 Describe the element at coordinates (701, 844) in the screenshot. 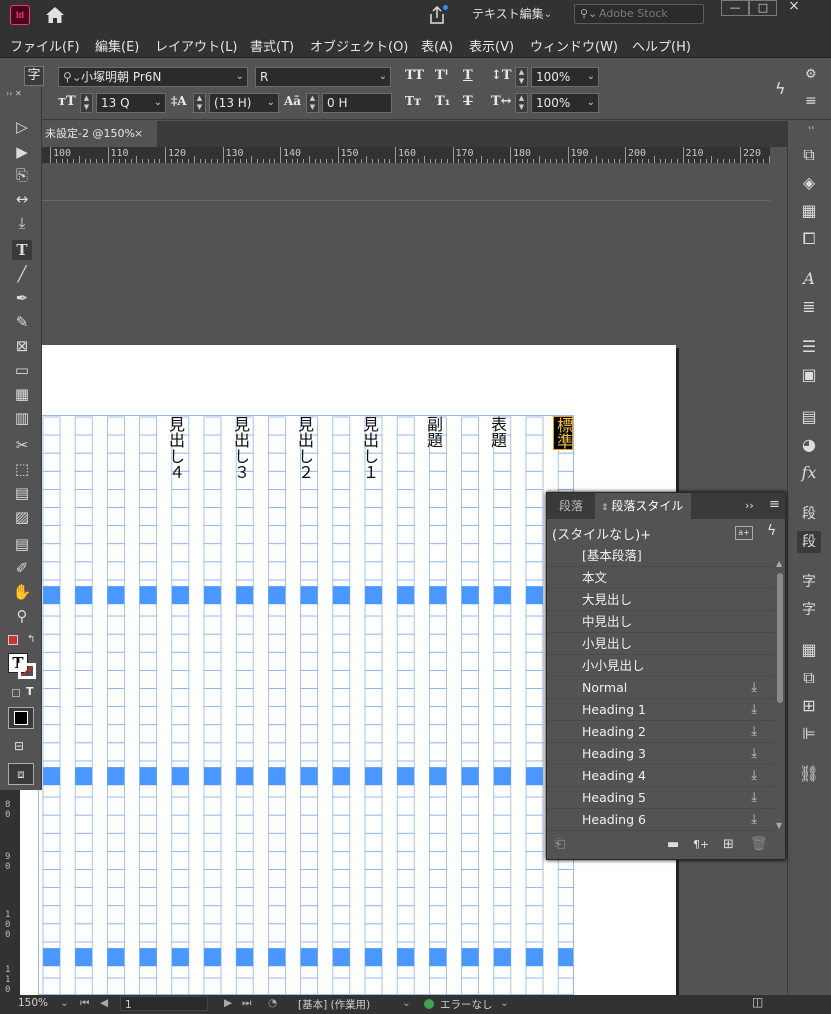

I see `clear-overrides-icon: ¶+` at that location.